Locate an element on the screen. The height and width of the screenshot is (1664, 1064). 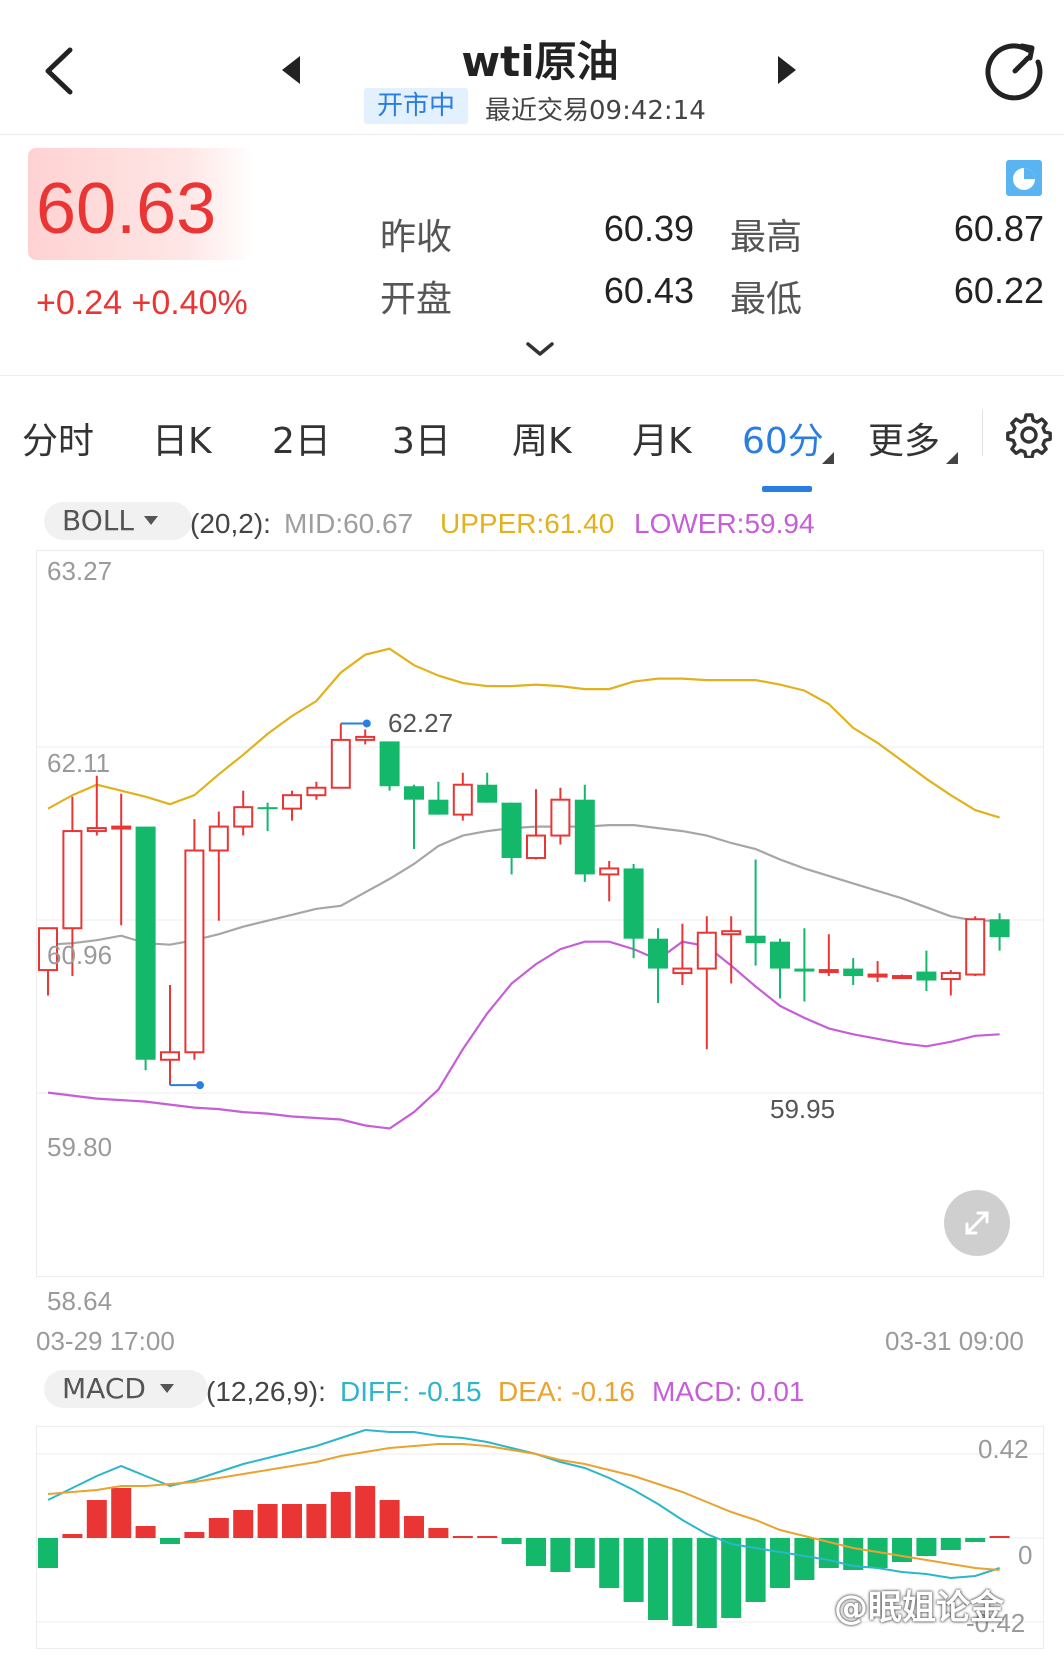
min-marker-dot is located at coordinates (200, 1085).